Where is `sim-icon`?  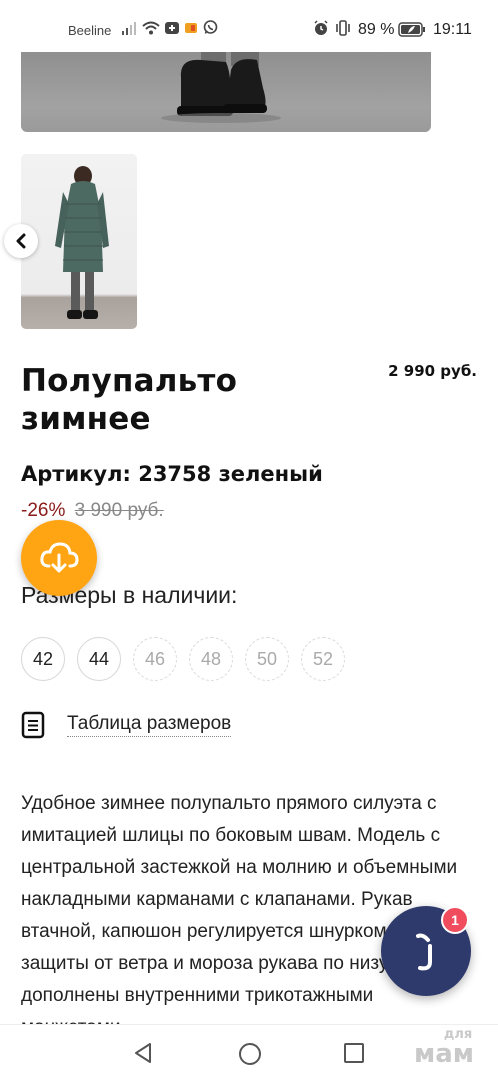 sim-icon is located at coordinates (191, 27).